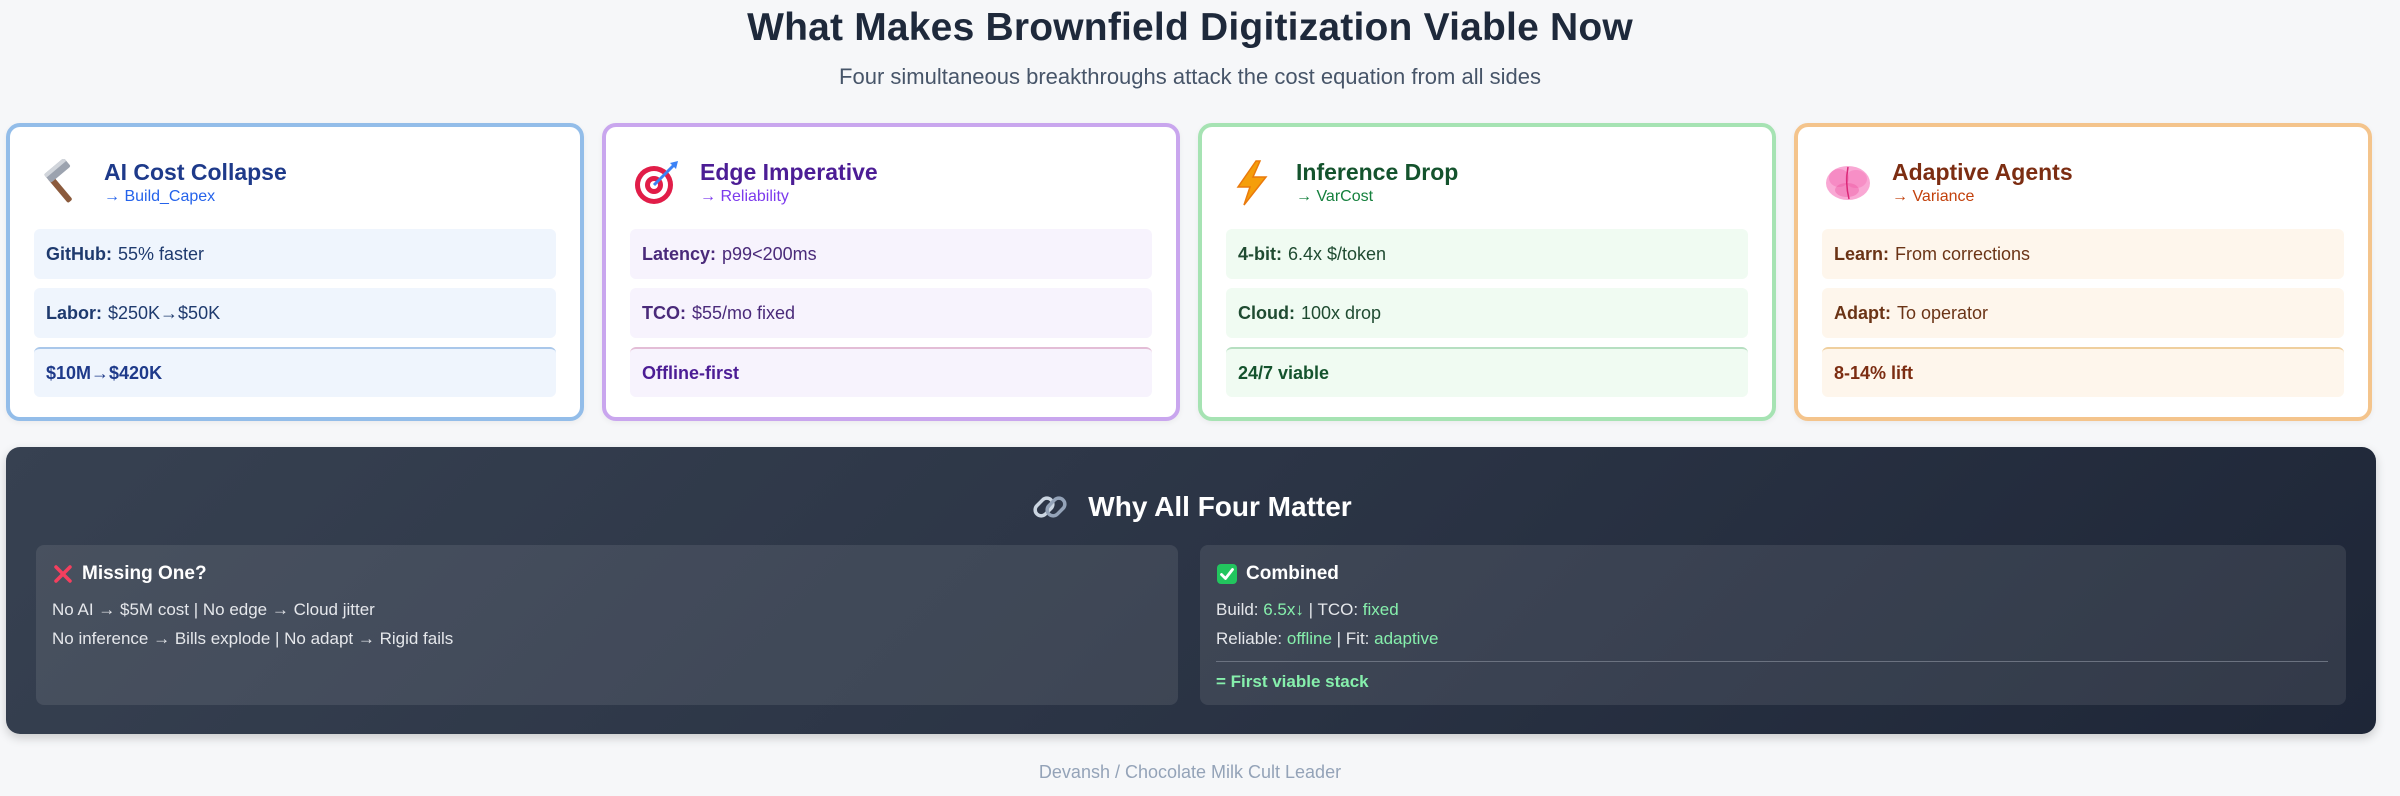 The height and width of the screenshot is (796, 2400). What do you see at coordinates (1943, 312) in the screenshot?
I see `row-value: To operator` at bounding box center [1943, 312].